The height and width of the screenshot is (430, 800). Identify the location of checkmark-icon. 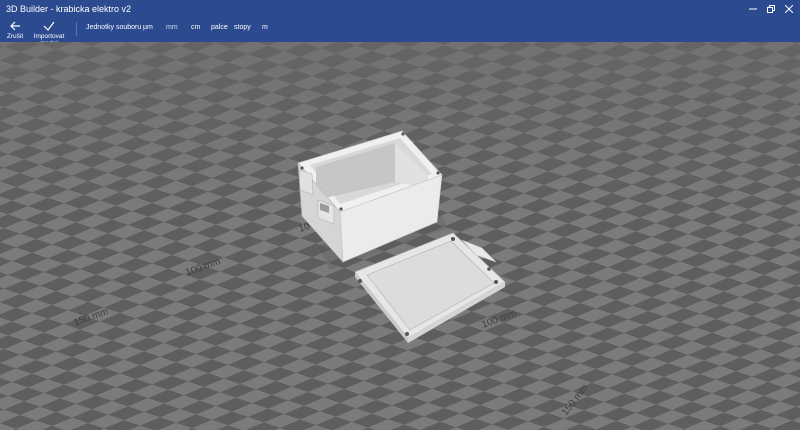
(49, 26).